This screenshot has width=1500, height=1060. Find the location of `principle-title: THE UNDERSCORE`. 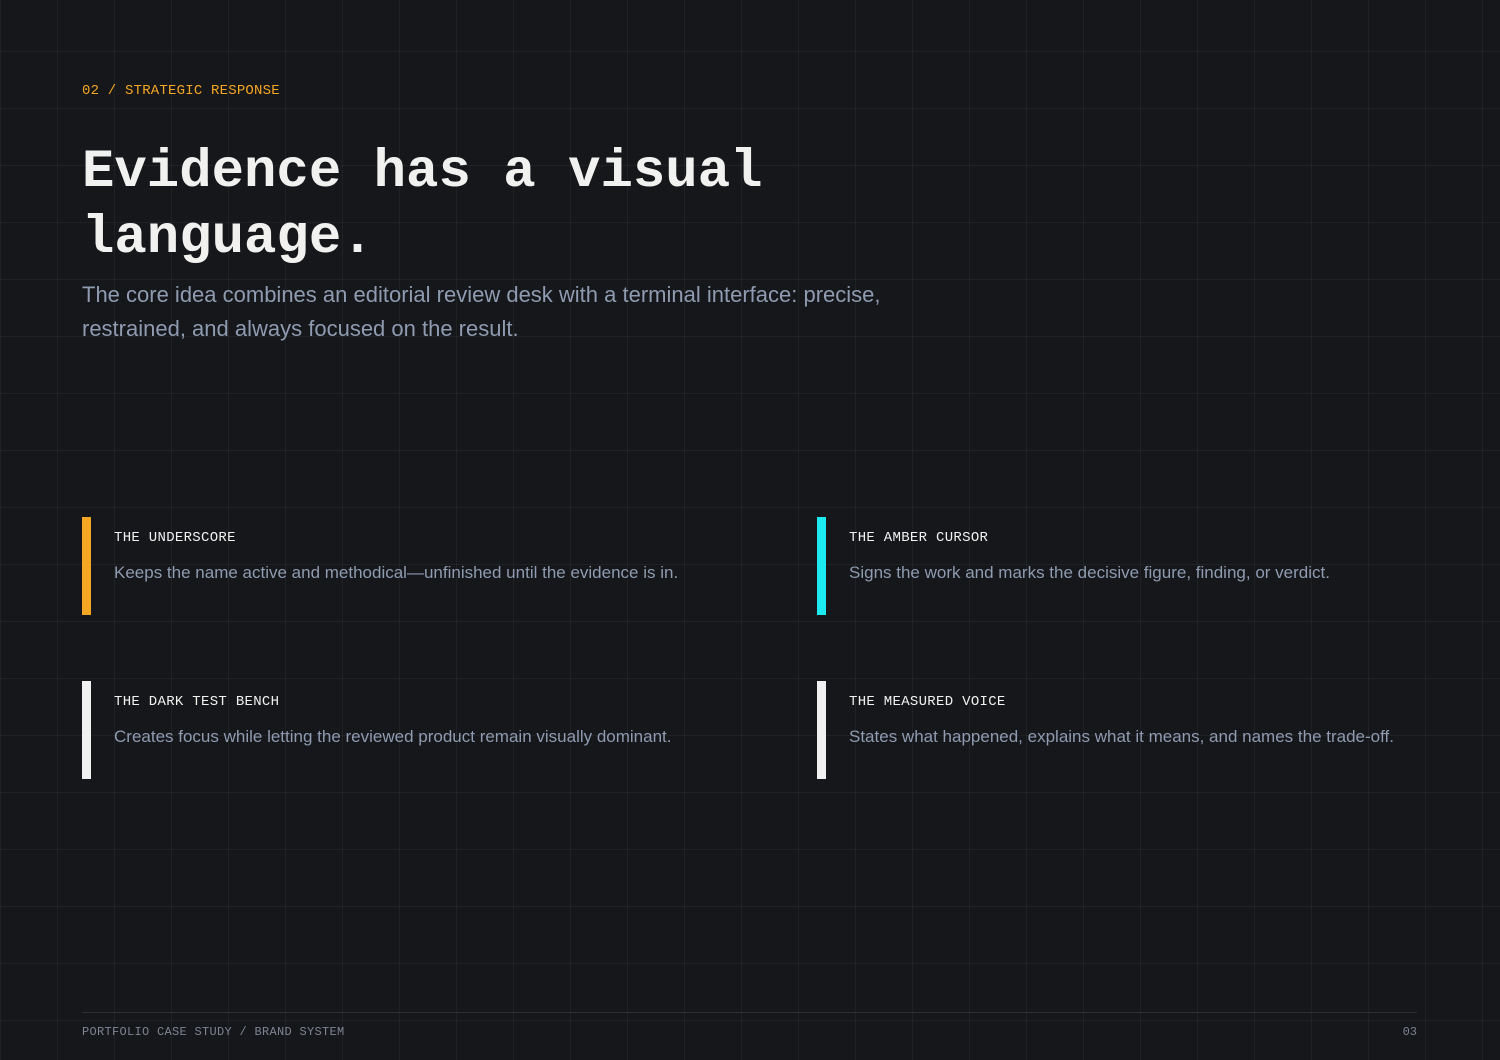

principle-title: THE UNDERSCORE is located at coordinates (175, 538).